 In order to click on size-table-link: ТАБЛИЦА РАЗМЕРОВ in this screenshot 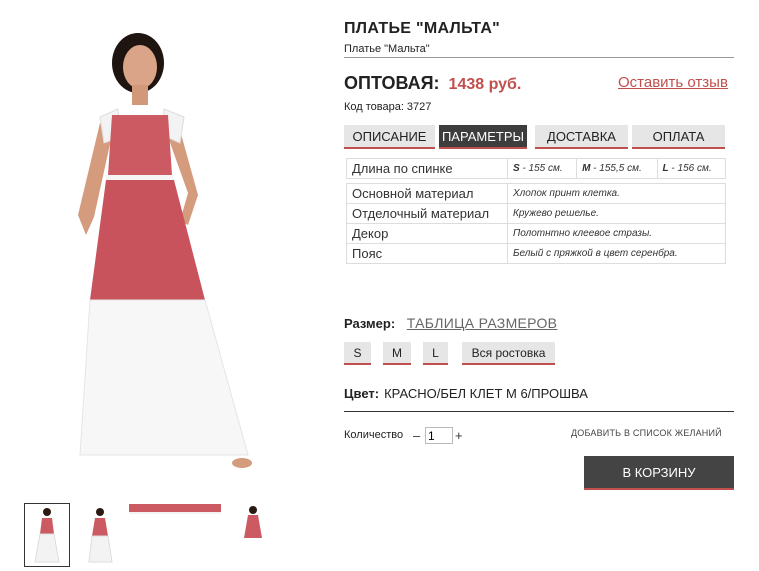, I will do `click(482, 323)`.